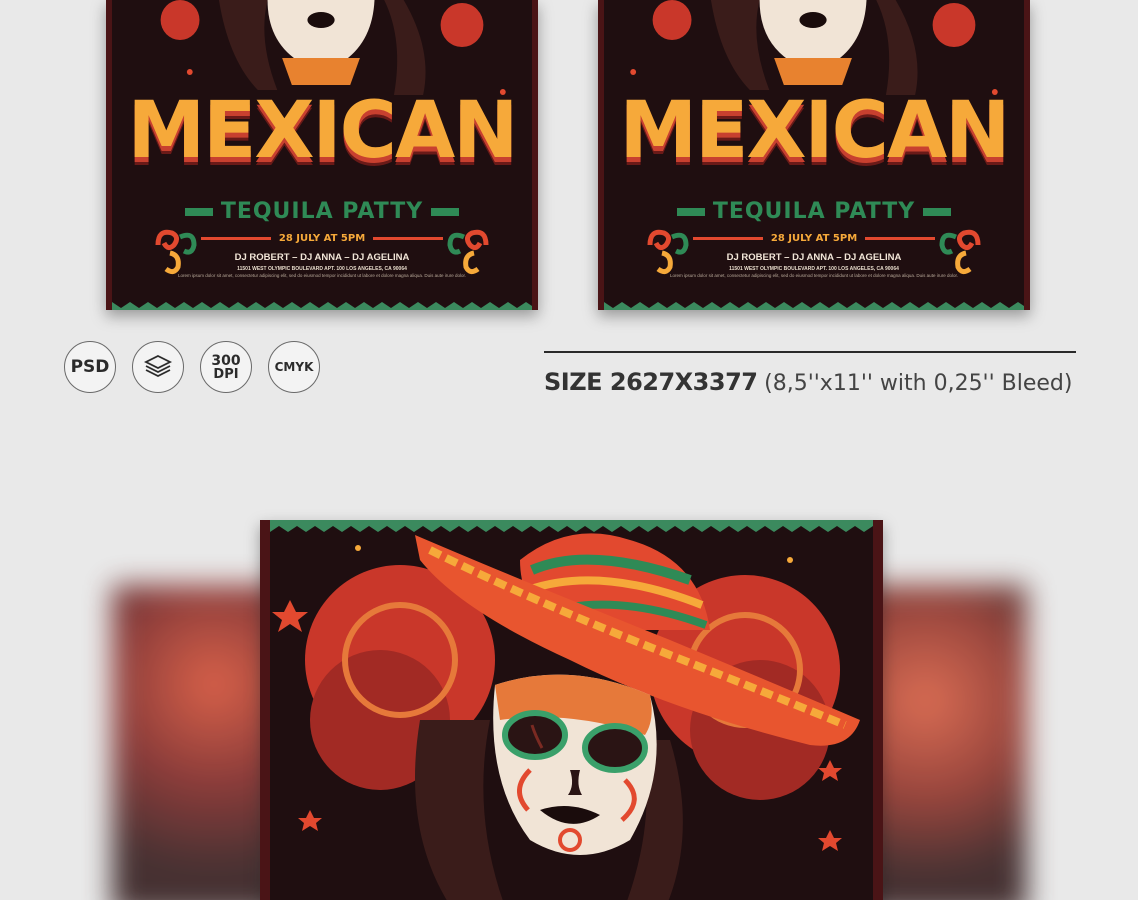  I want to click on dpi-unit: DPI, so click(226, 374).